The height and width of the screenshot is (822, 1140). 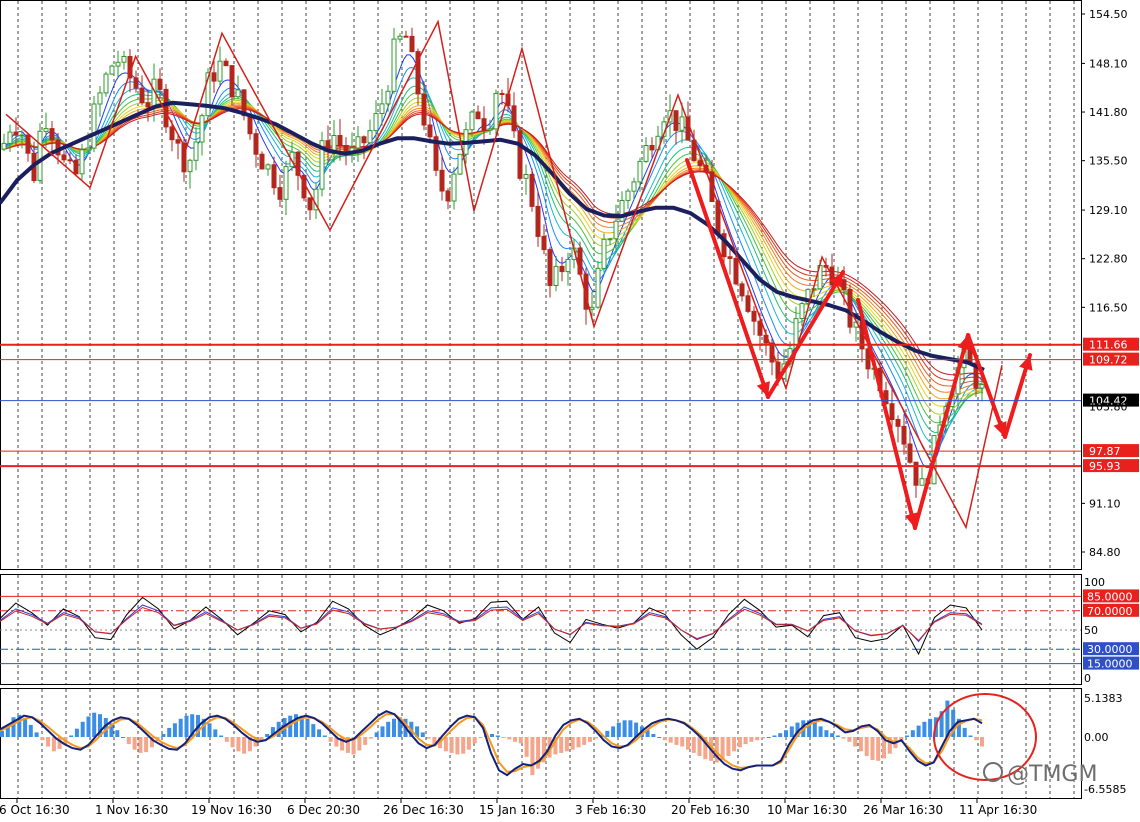 I want to click on stoch-level-label: 15.0000, so click(x=1110, y=664).